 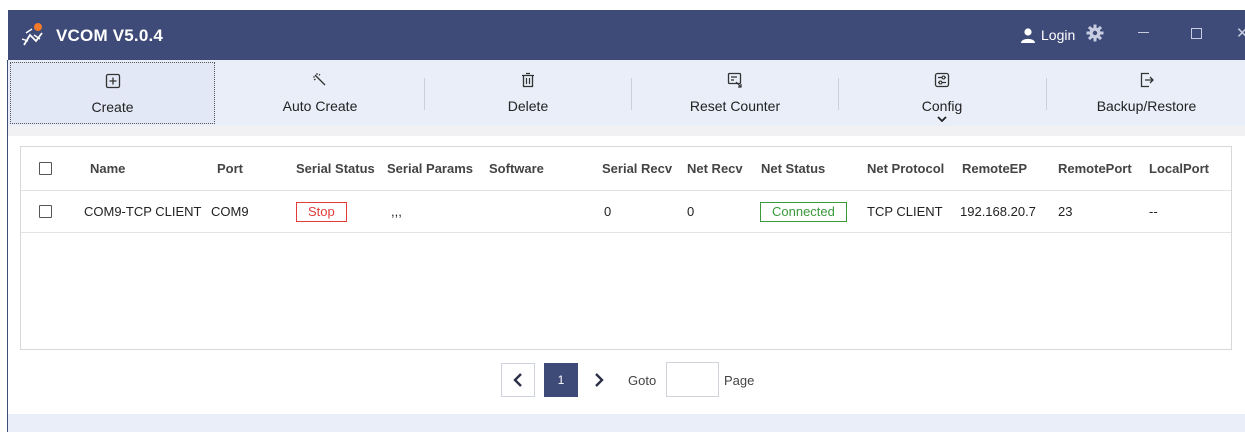 I want to click on cell-net-recv: 0, so click(x=691, y=211).